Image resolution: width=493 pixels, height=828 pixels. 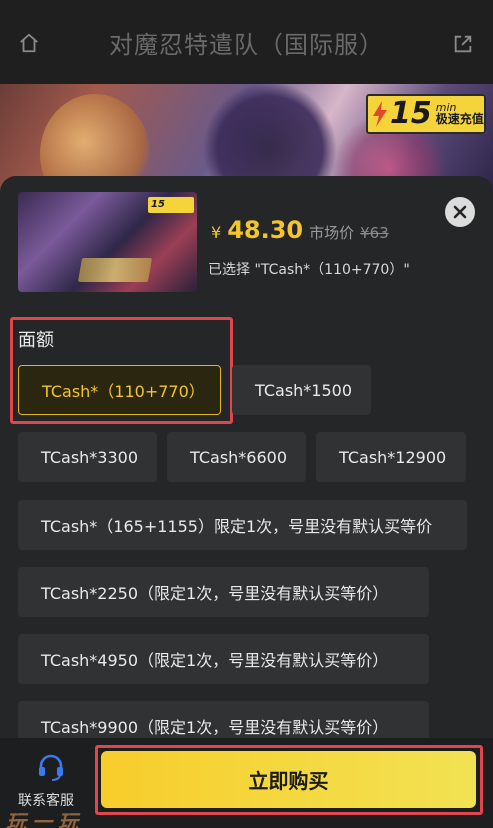 What do you see at coordinates (237, 526) in the screenshot?
I see `option-label: TCash*（165+1155）限定1次，号里没有默认买等价` at bounding box center [237, 526].